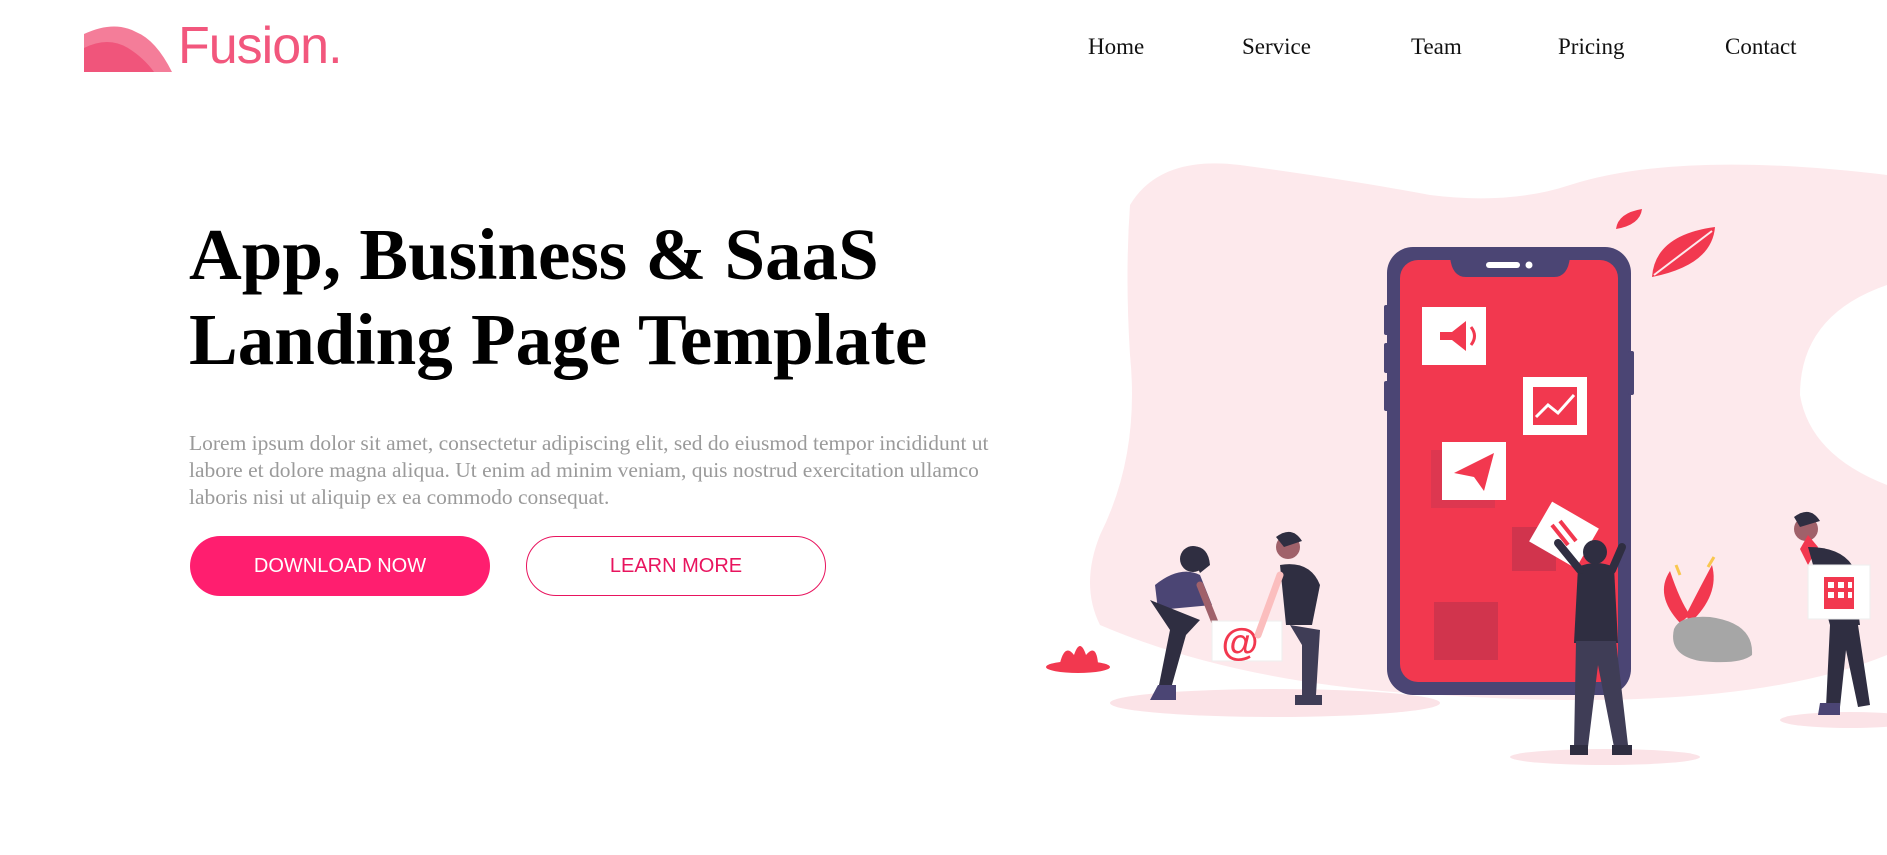 The image size is (1887, 855). Describe the element at coordinates (340, 566) in the screenshot. I see `download-now-button: DOWNLOAD NOW` at that location.